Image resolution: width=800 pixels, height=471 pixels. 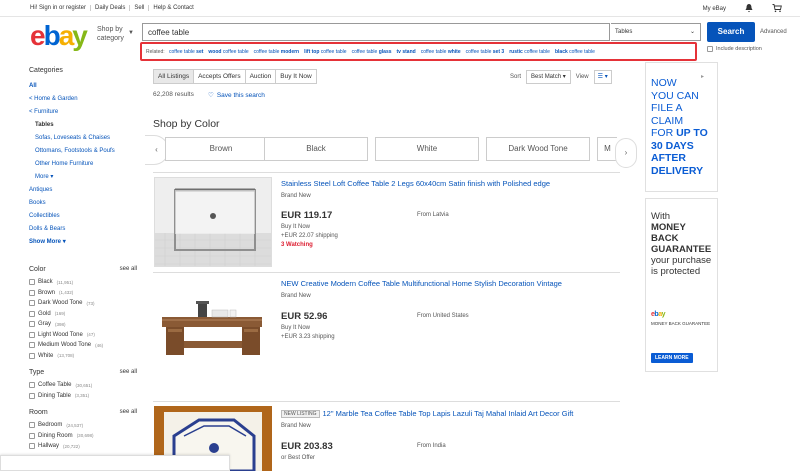 What do you see at coordinates (66, 324) in the screenshot?
I see `color-filter-option: Gray (398)` at bounding box center [66, 324].